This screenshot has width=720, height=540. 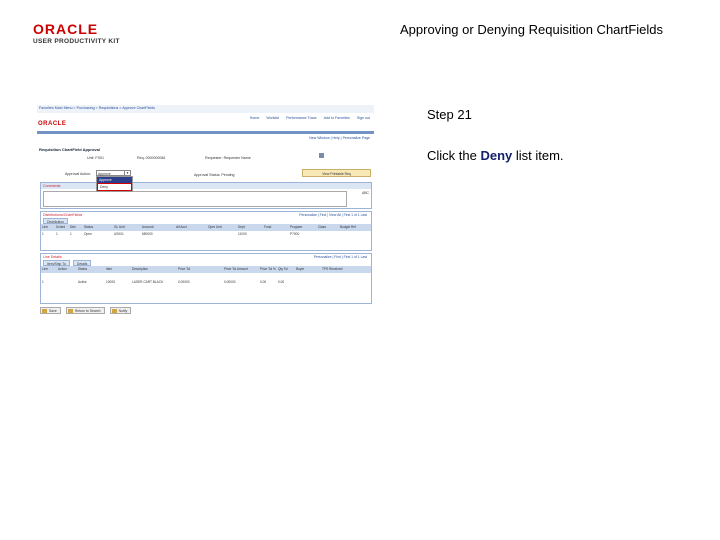 I want to click on cell-description: LASER CART BLACK, so click(x=148, y=282).